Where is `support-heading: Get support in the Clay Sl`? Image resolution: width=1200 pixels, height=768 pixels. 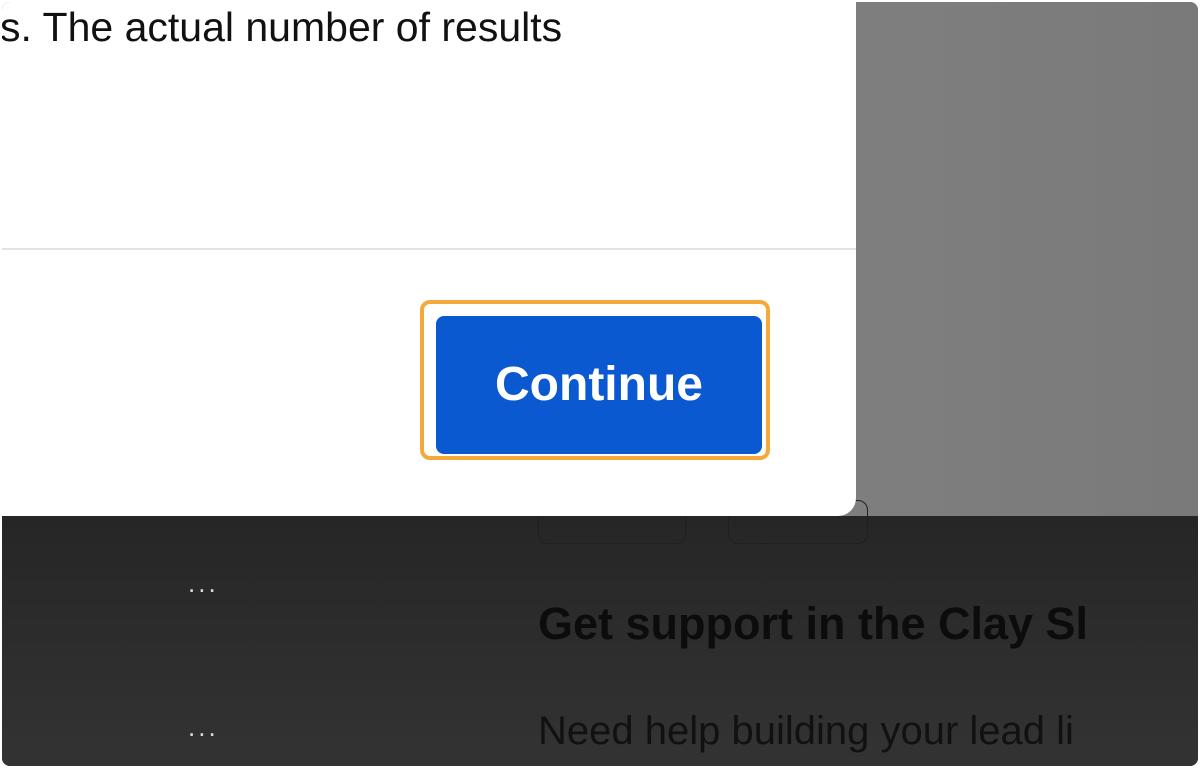
support-heading: Get support in the Clay Sl is located at coordinates (813, 623).